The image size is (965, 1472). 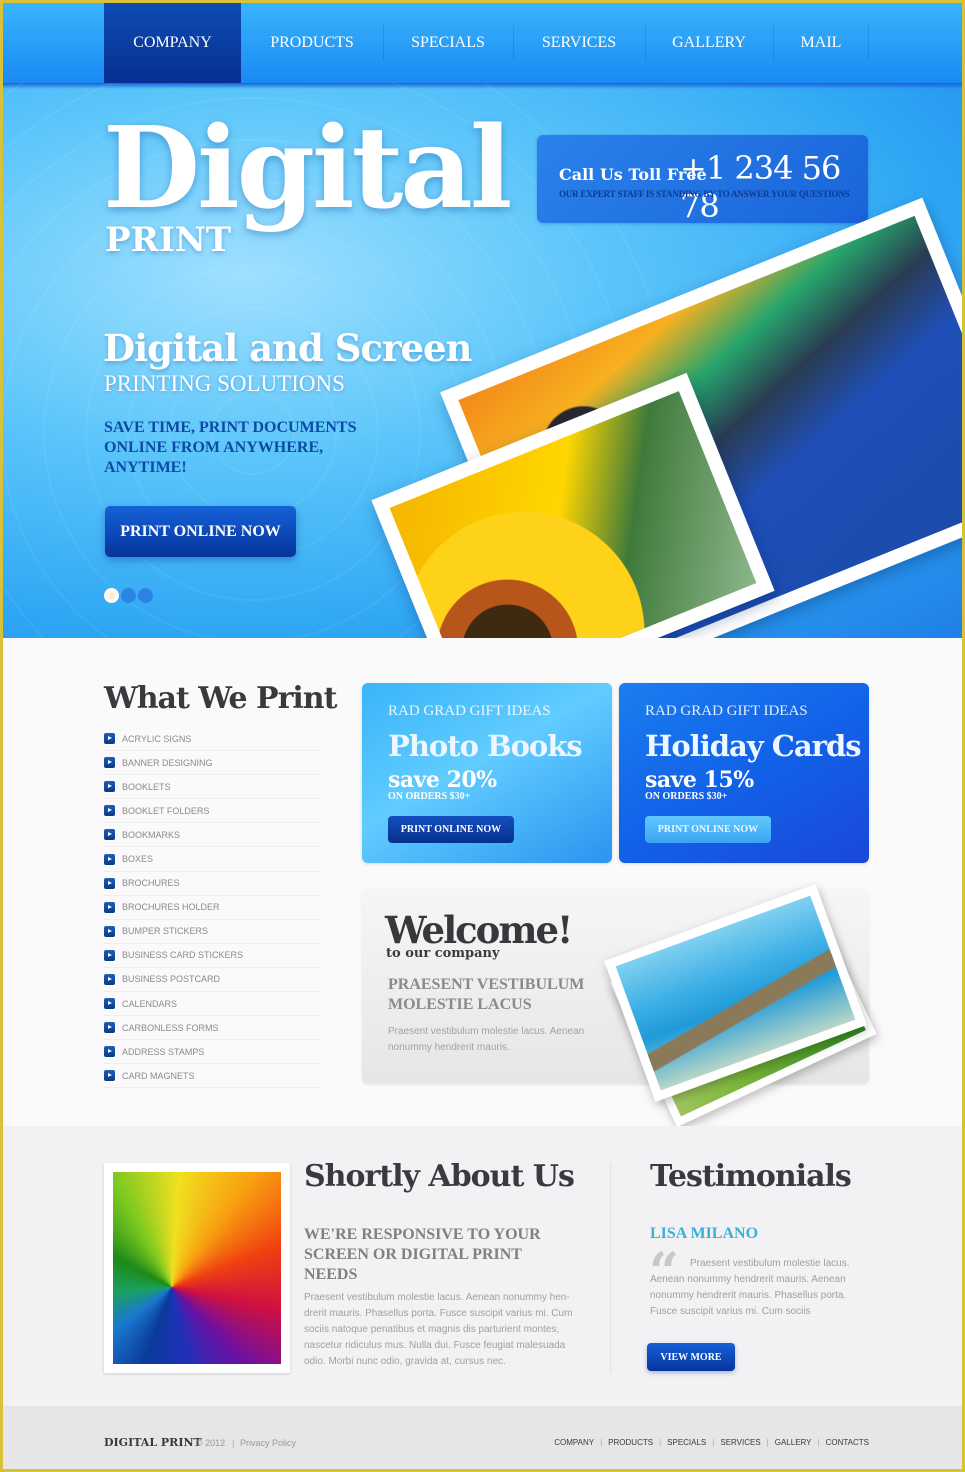 What do you see at coordinates (448, 43) in the screenshot?
I see `nav-item-specials: SPECIALS` at bounding box center [448, 43].